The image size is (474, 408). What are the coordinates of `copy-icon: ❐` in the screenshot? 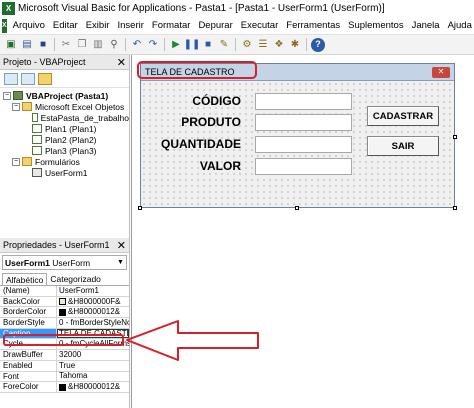 It's located at (82, 45).